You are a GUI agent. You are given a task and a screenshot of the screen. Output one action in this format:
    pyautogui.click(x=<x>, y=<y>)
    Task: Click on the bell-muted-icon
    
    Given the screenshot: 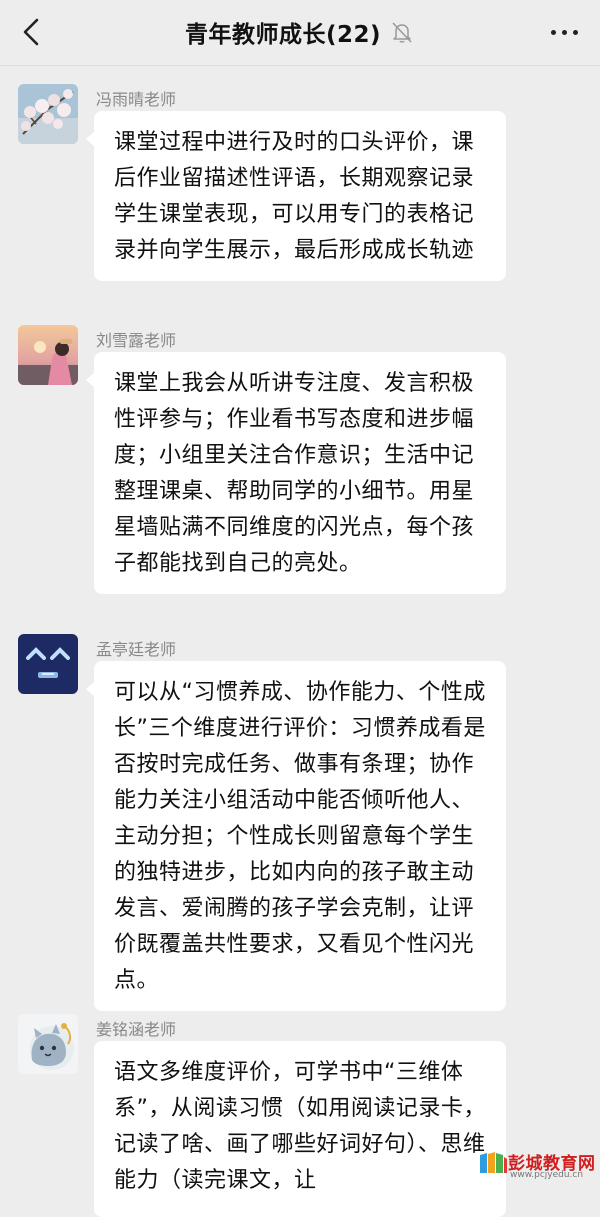 What is the action you would take?
    pyautogui.click(x=402, y=32)
    